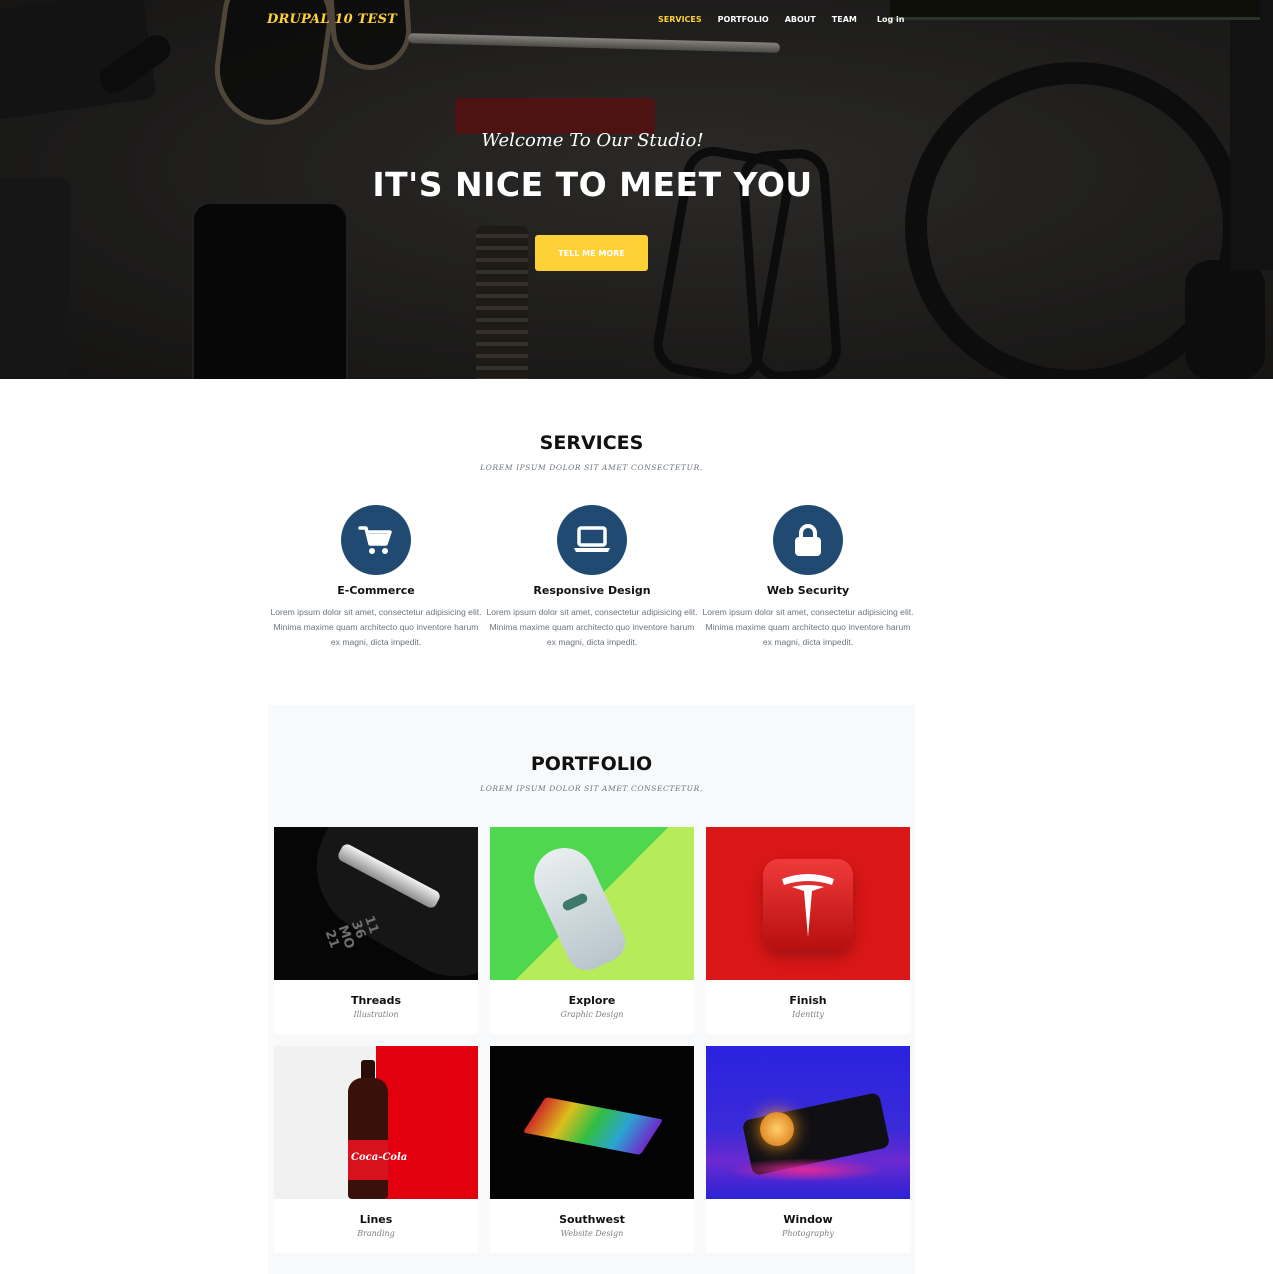  What do you see at coordinates (376, 1014) in the screenshot?
I see `portfolio-item-category: Illustration` at bounding box center [376, 1014].